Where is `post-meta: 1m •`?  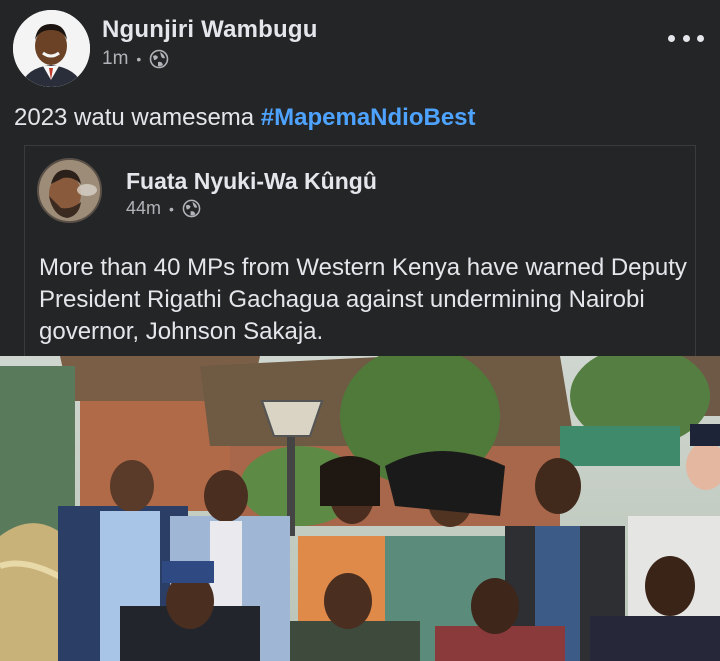
post-meta: 1m • is located at coordinates (135, 59).